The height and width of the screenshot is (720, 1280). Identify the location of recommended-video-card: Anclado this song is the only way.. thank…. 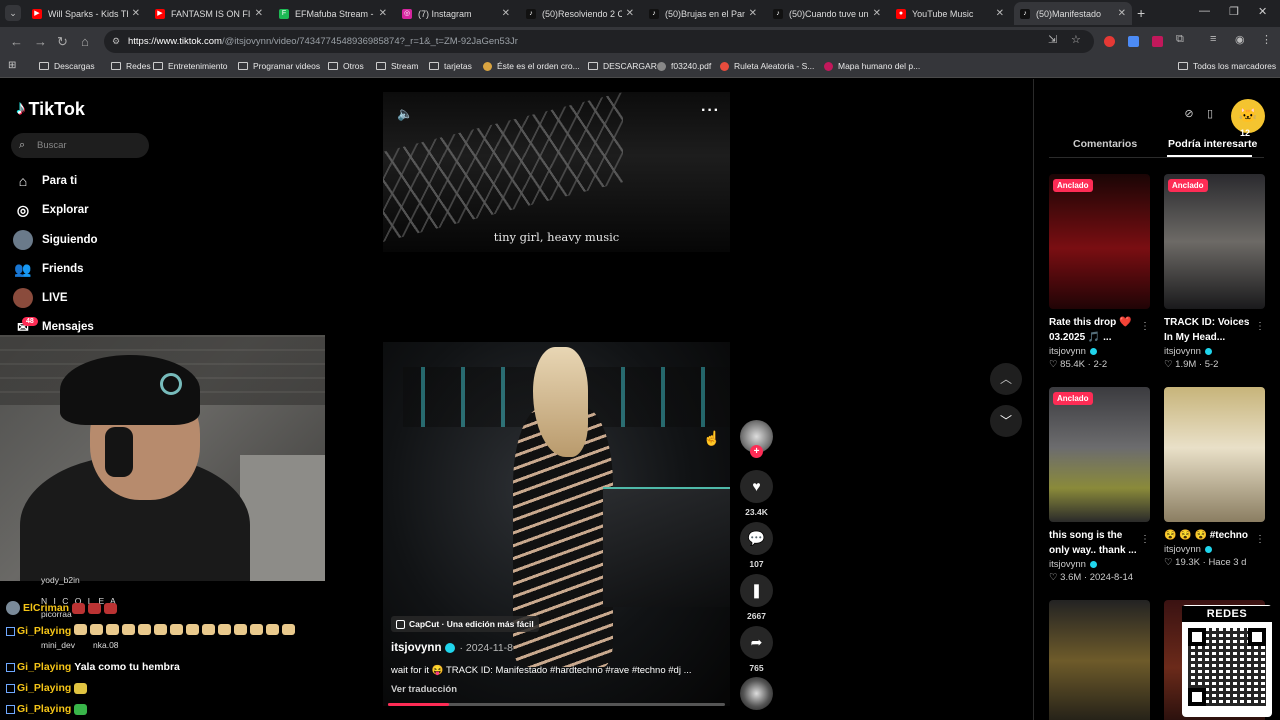
(1099, 485).